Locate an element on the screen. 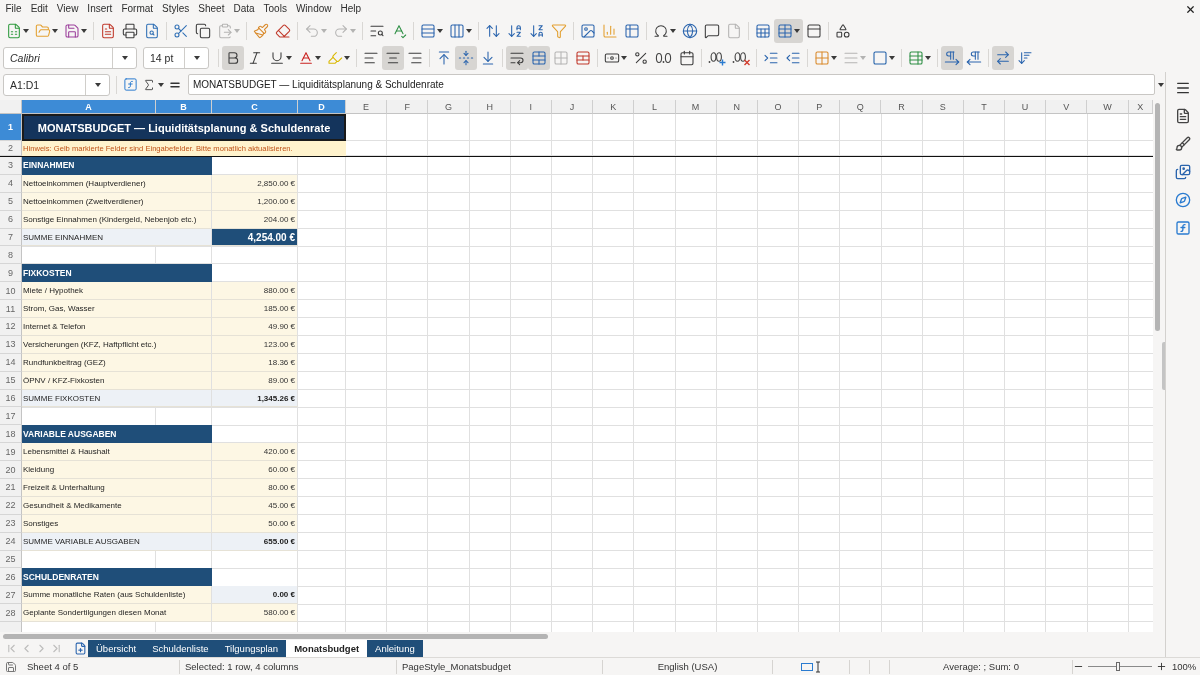  menu-item: Sheet is located at coordinates (211, 9).